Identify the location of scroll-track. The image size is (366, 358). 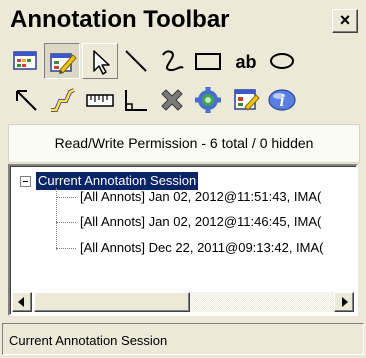
(262, 302).